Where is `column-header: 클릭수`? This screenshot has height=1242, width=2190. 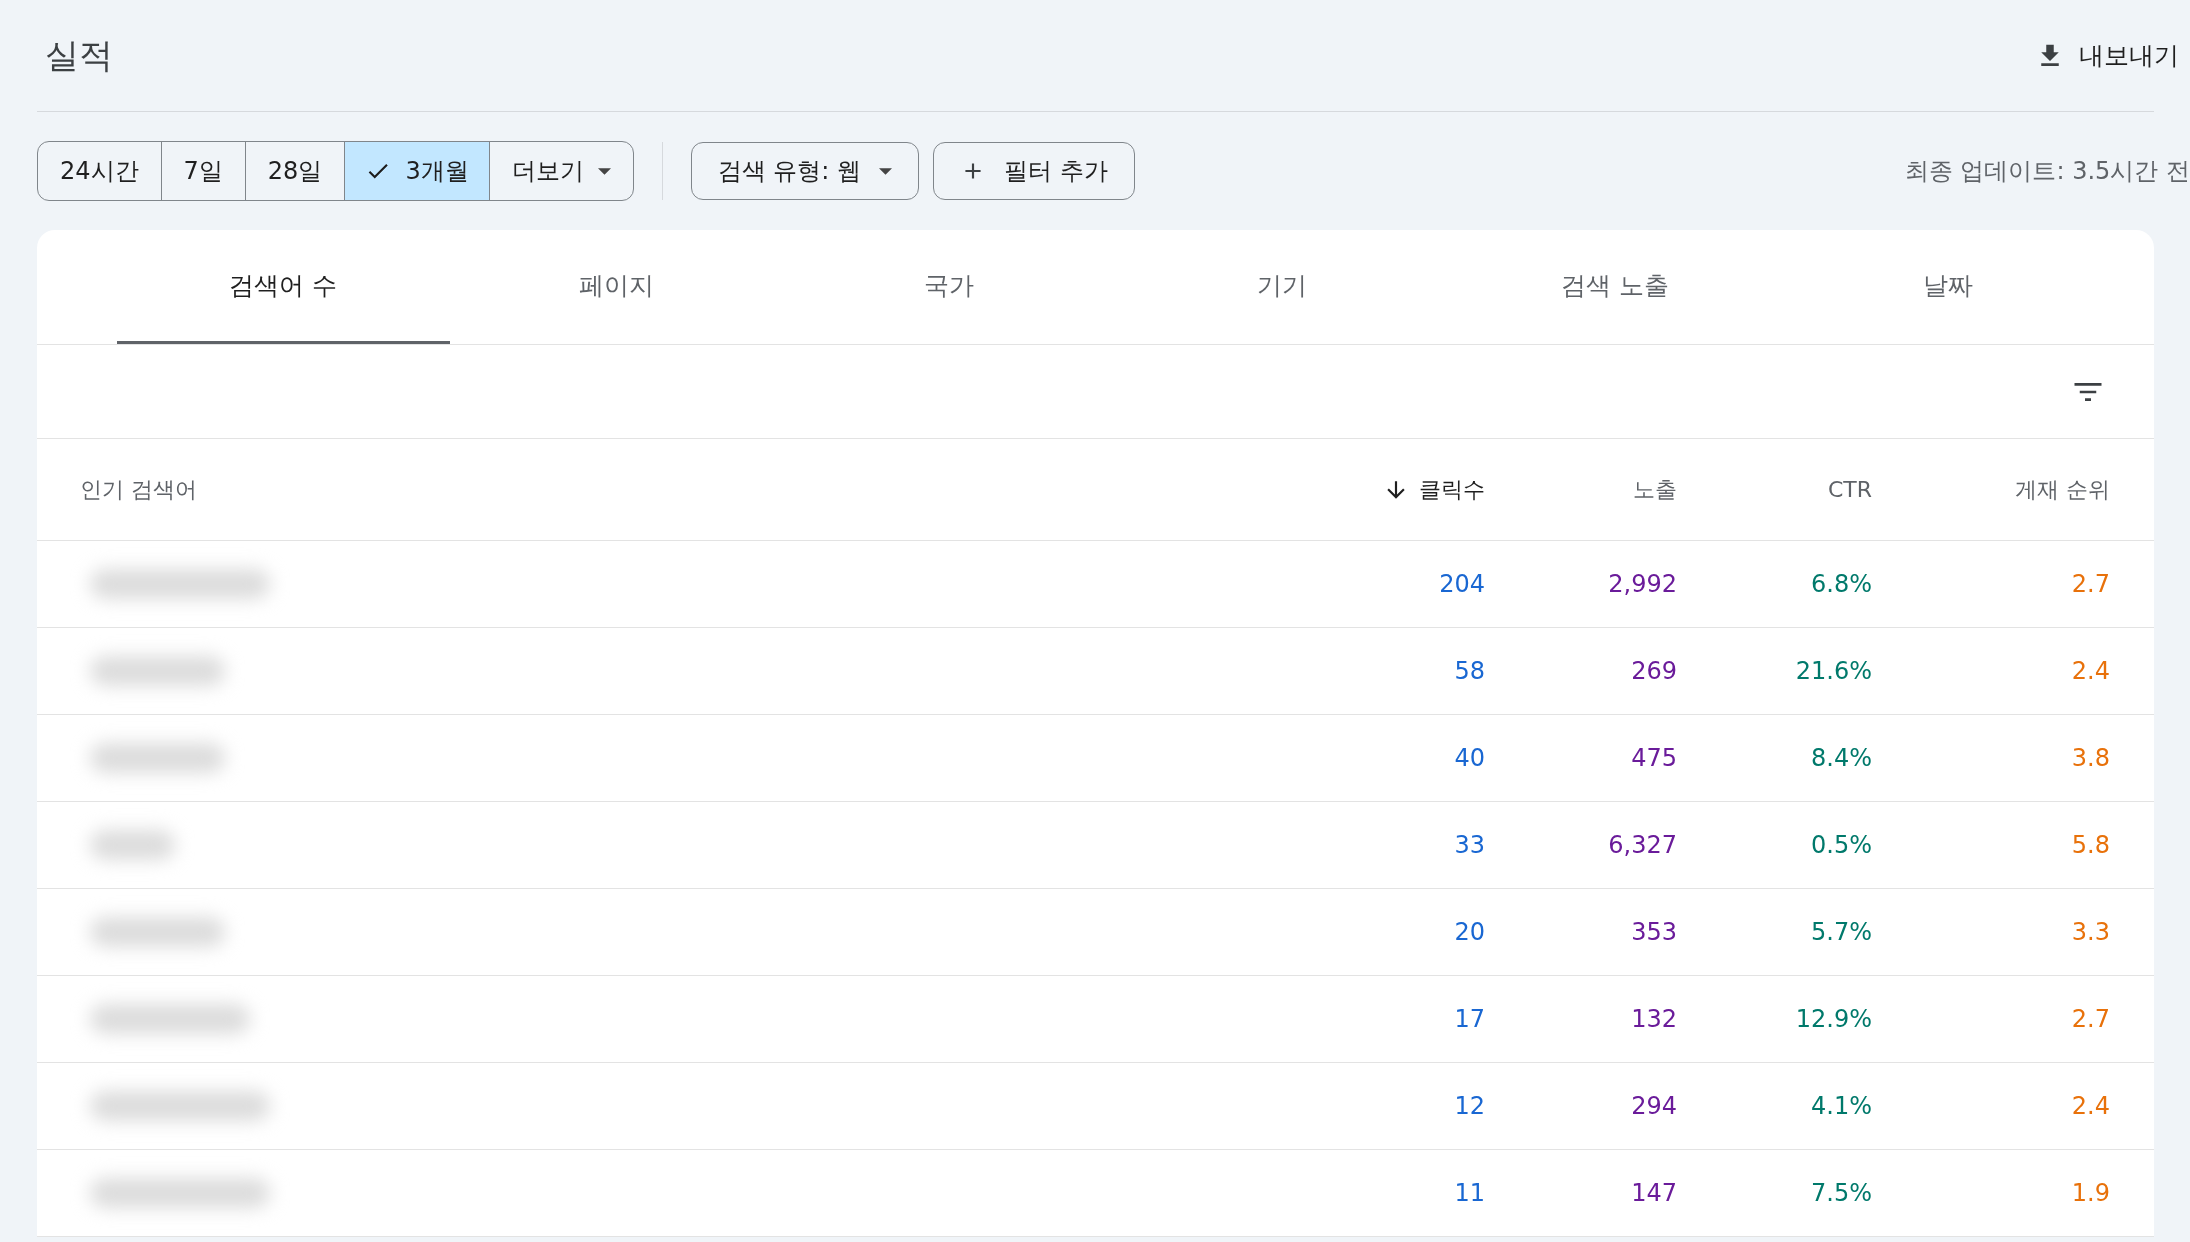
column-header: 클릭수 is located at coordinates (1395, 489).